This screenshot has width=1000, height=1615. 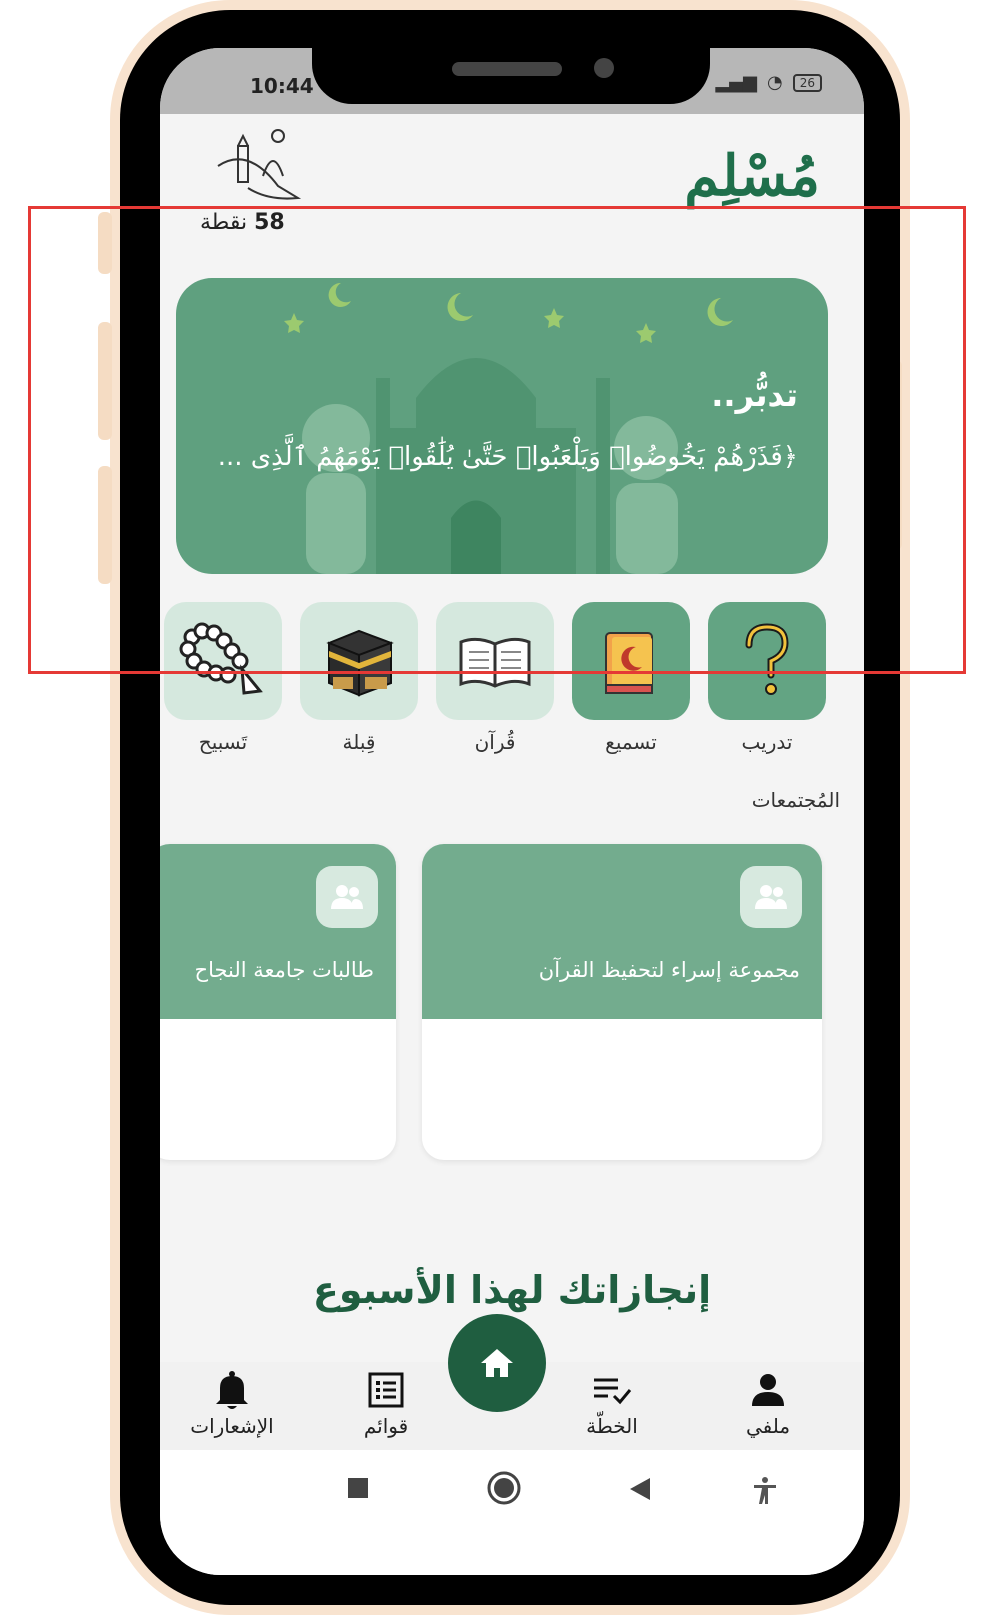 I want to click on status-icons: ▂▄▆ ◔ 26, so click(x=768, y=82).